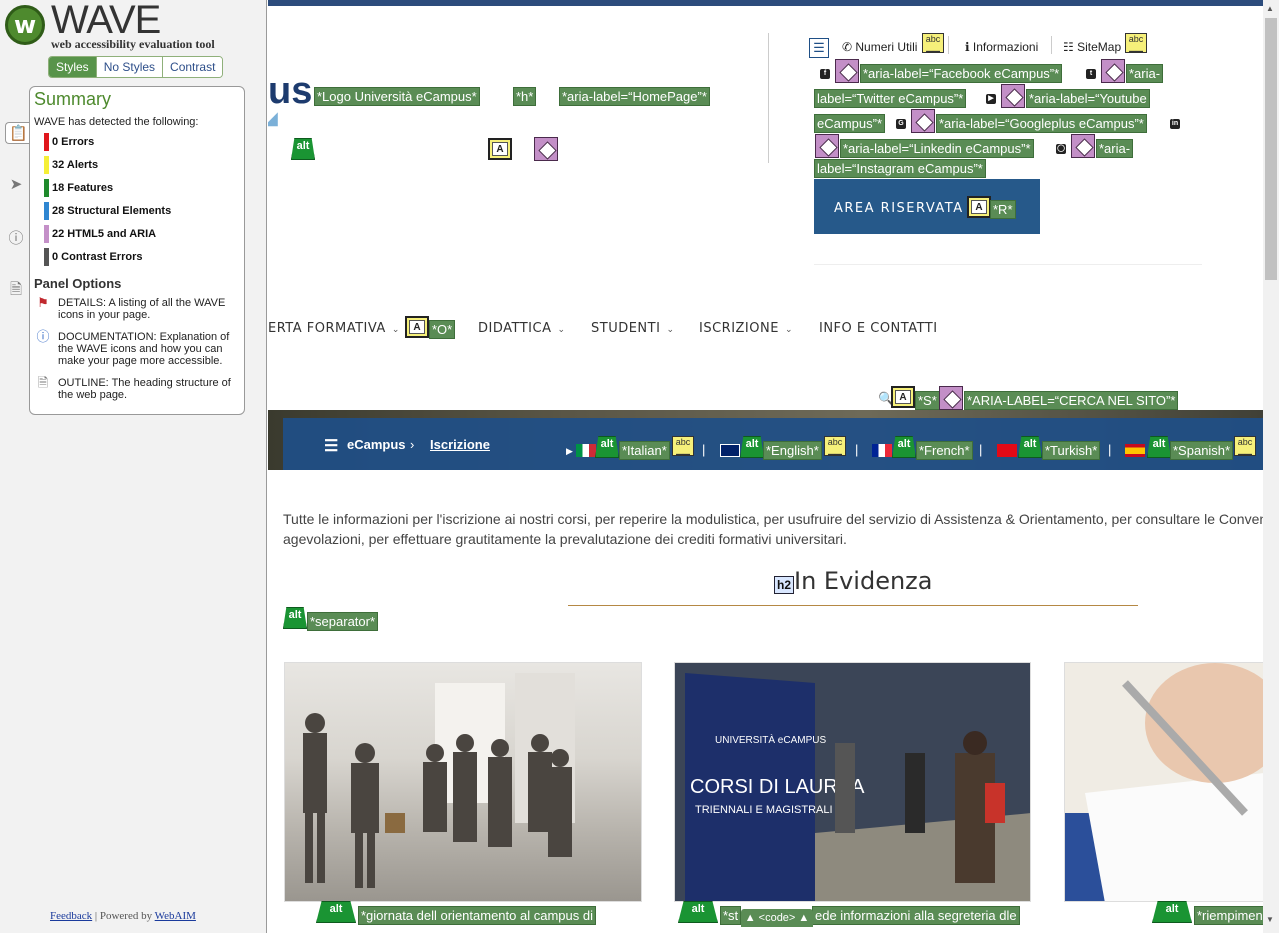  What do you see at coordinates (376, 444) in the screenshot?
I see `breadcrumb-home: eCampus` at bounding box center [376, 444].